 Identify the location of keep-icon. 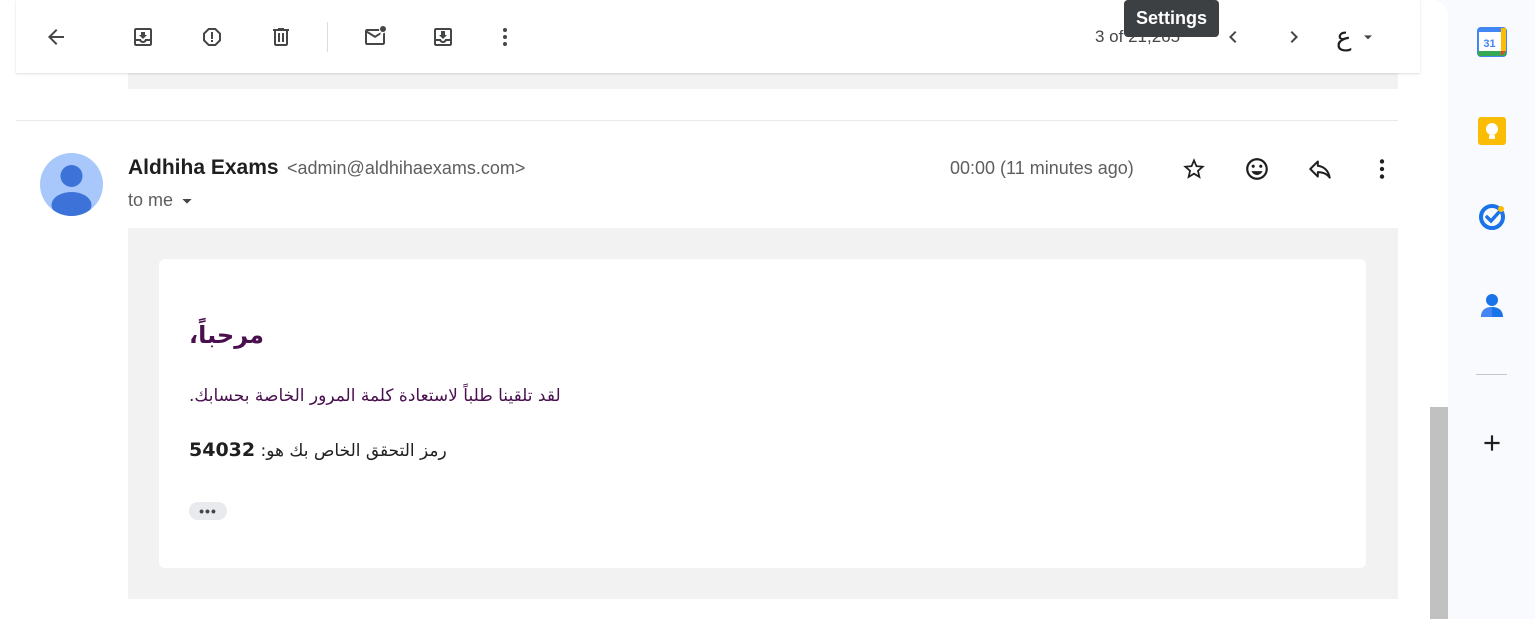
(1492, 131).